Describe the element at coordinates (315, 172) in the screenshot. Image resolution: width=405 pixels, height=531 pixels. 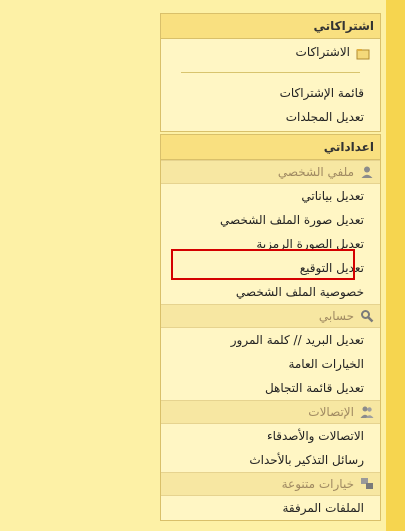
I see `profile-section-title: ملفي الشخصي` at that location.